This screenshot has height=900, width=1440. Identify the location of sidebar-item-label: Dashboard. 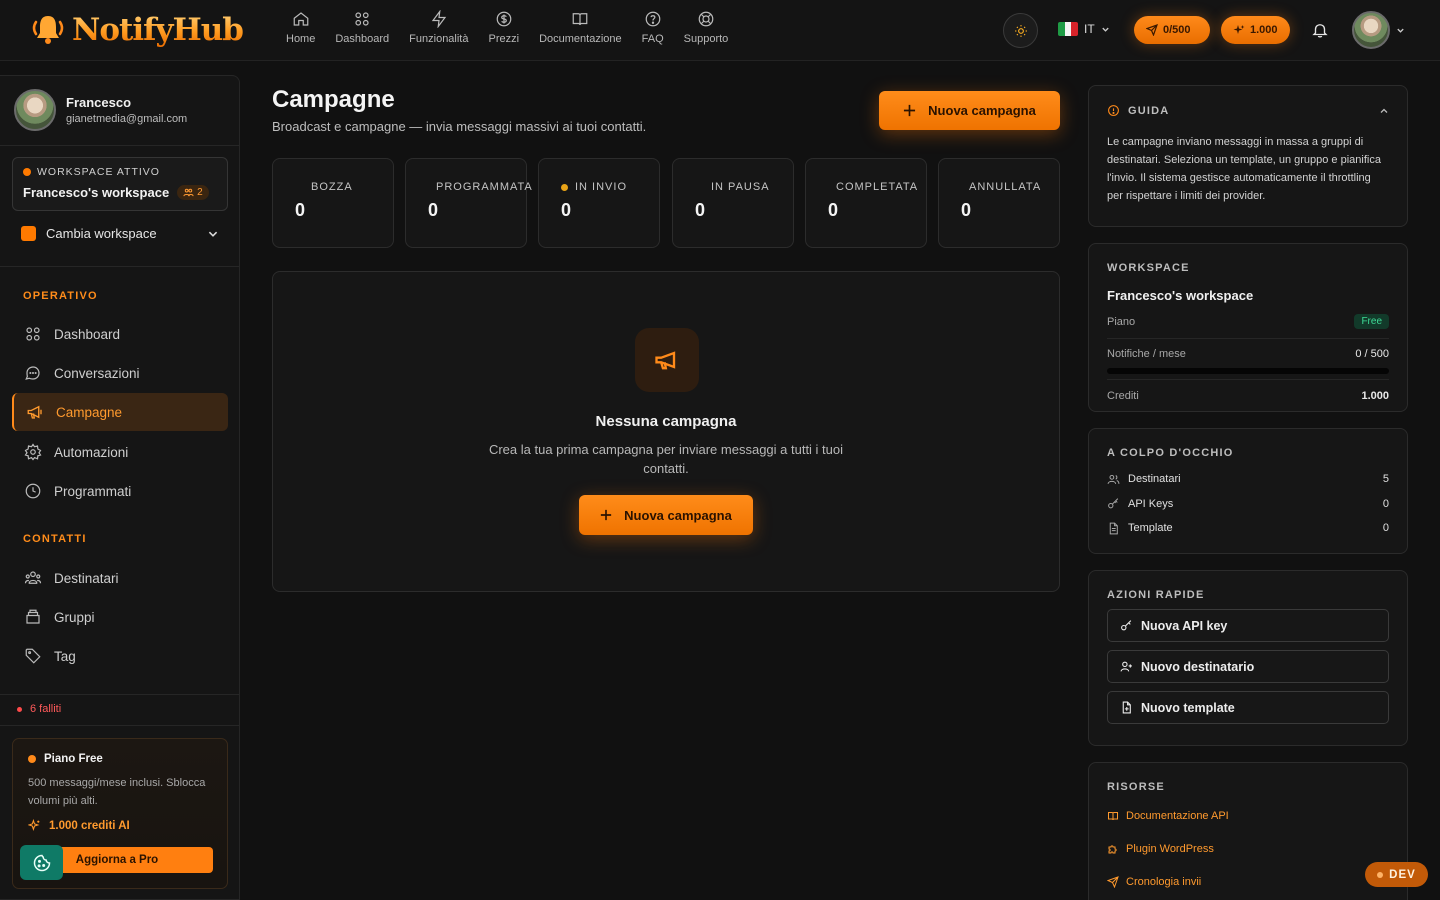
(87, 334).